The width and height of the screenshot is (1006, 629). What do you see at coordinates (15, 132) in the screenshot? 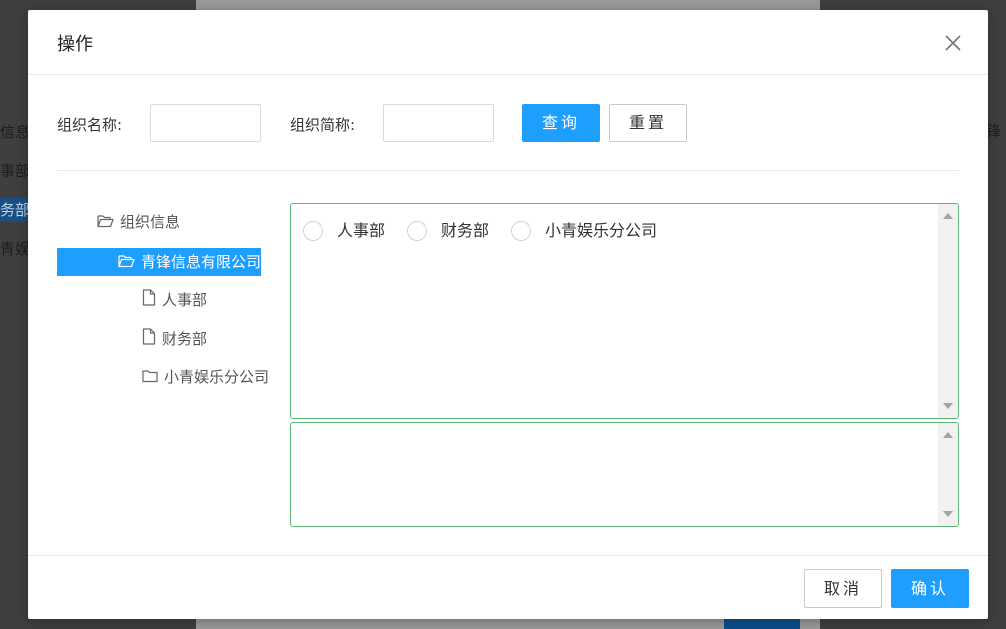
I see `background-tree-item: 信息` at bounding box center [15, 132].